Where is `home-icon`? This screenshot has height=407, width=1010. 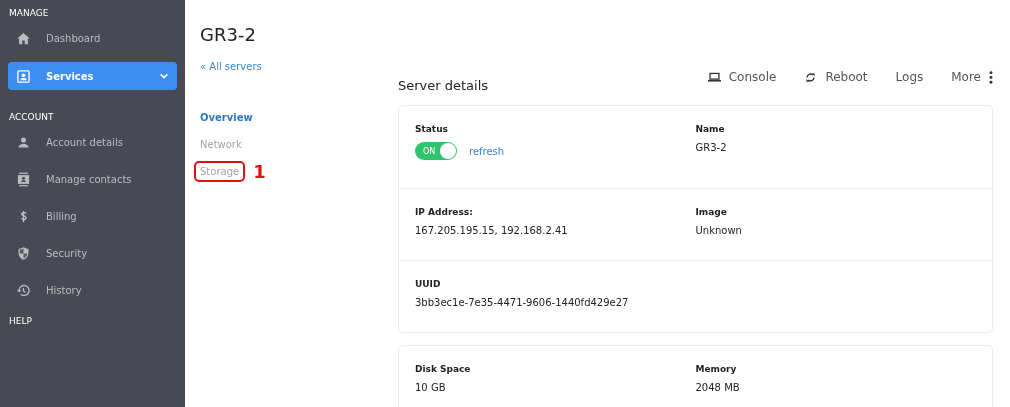
home-icon is located at coordinates (23, 38).